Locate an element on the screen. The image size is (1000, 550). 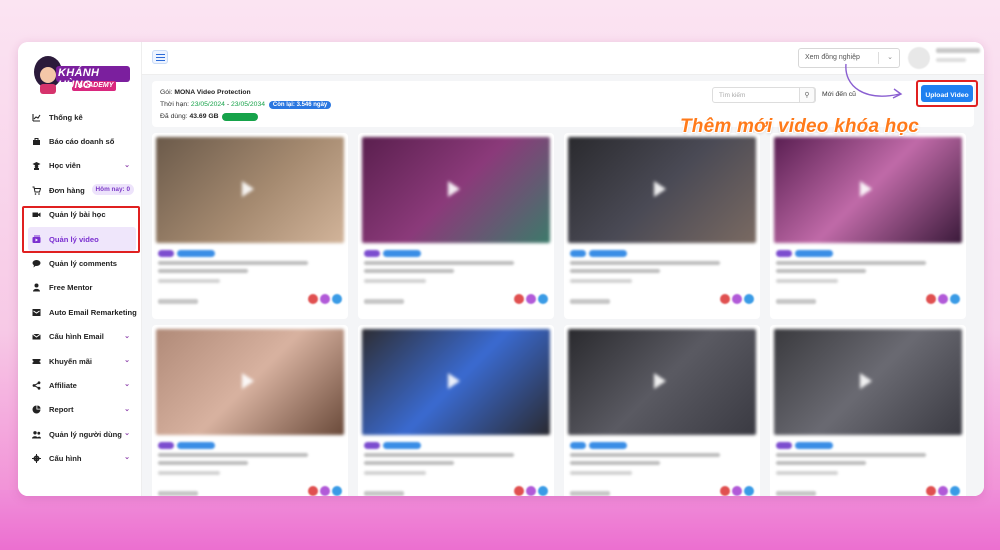
sidebar-item-13: Report ⌄ is located at coordinates (80, 410).